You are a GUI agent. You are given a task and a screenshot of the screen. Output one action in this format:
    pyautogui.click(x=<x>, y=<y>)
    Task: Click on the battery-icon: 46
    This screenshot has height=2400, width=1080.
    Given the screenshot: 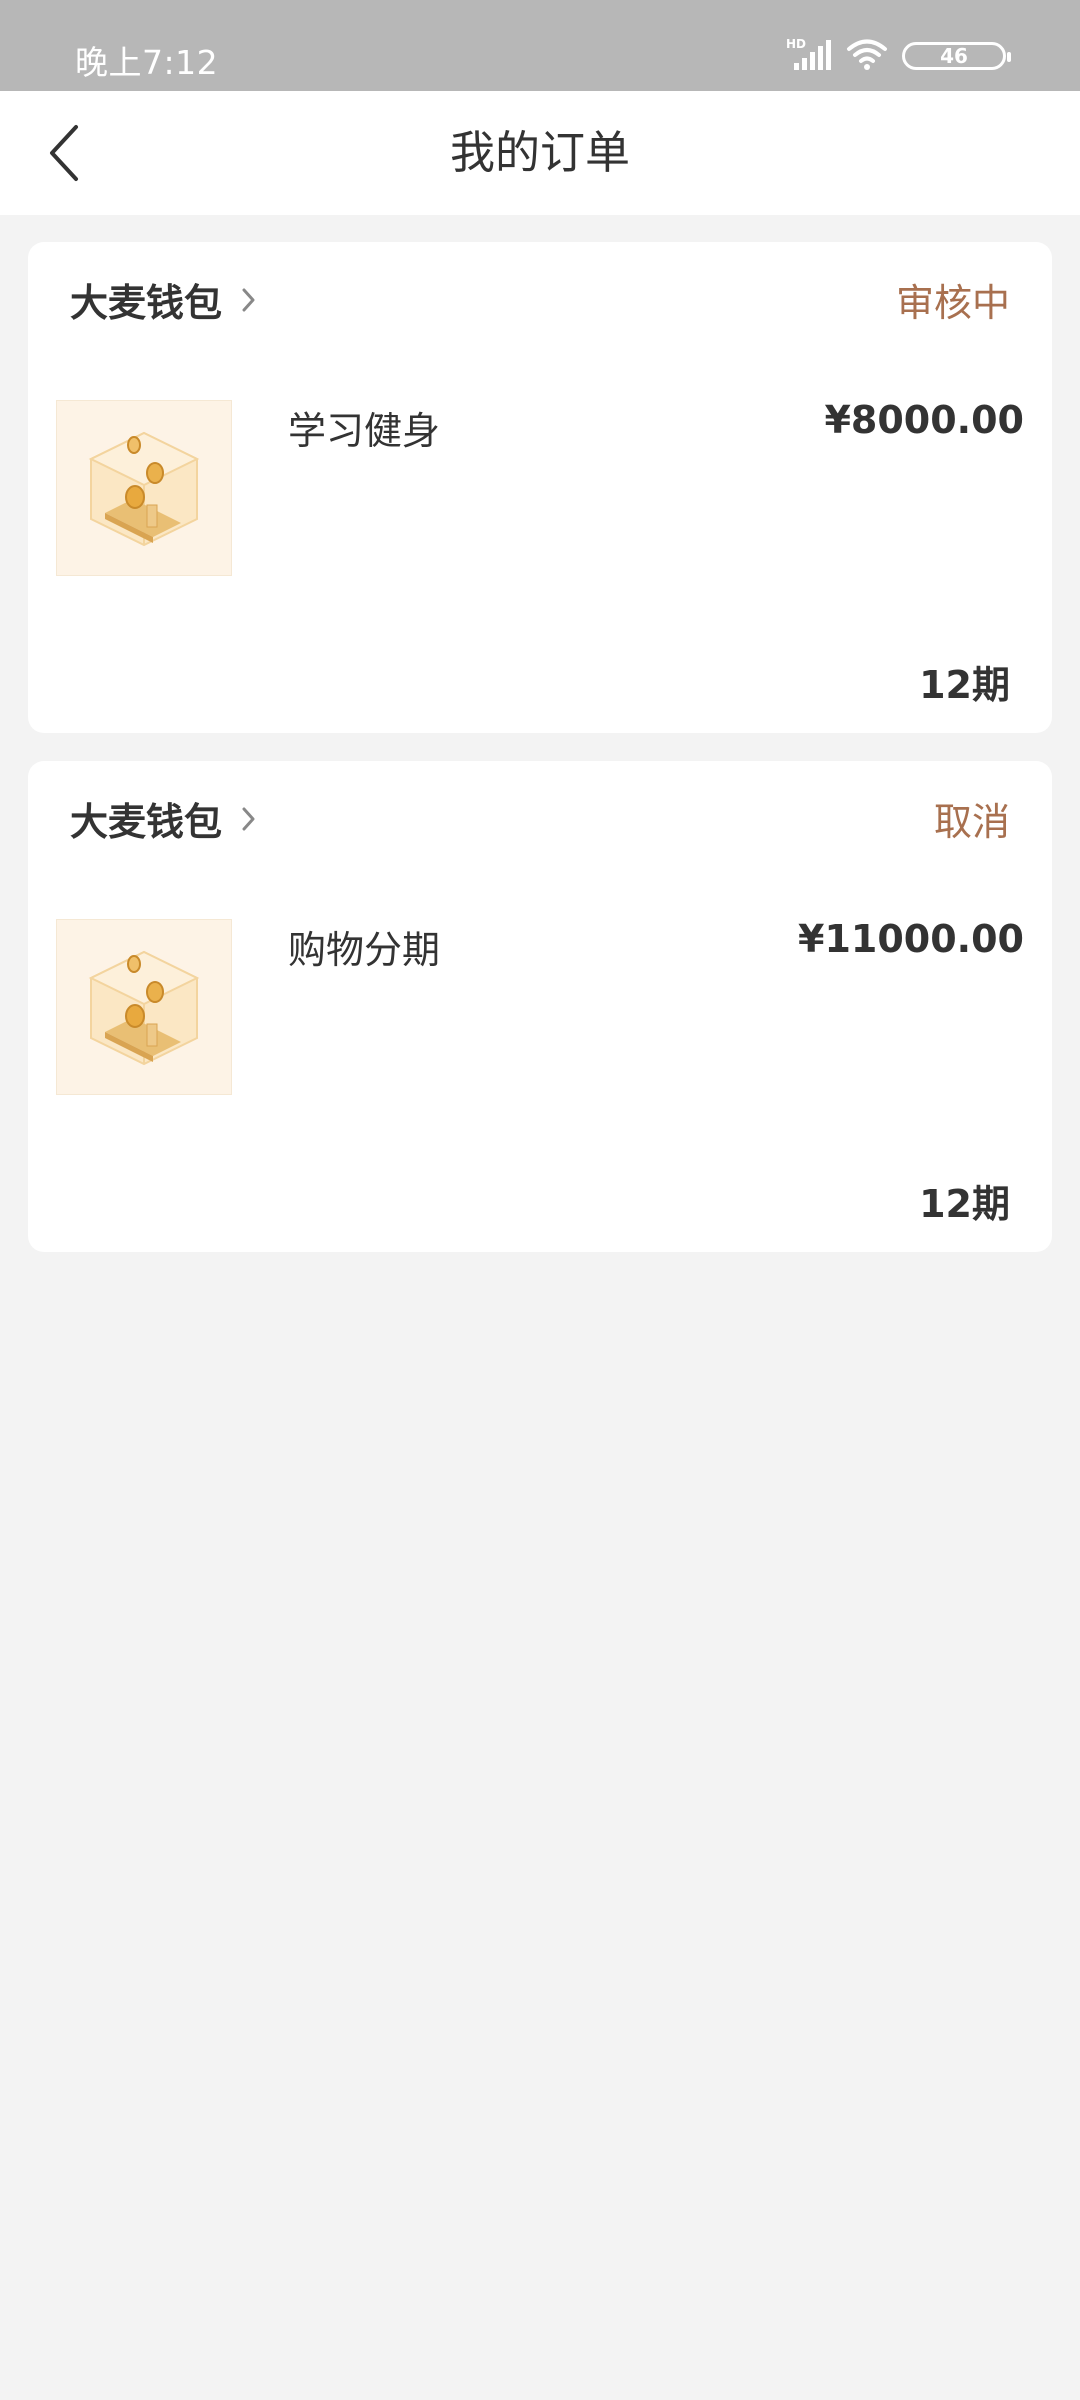 What is the action you would take?
    pyautogui.click(x=956, y=56)
    